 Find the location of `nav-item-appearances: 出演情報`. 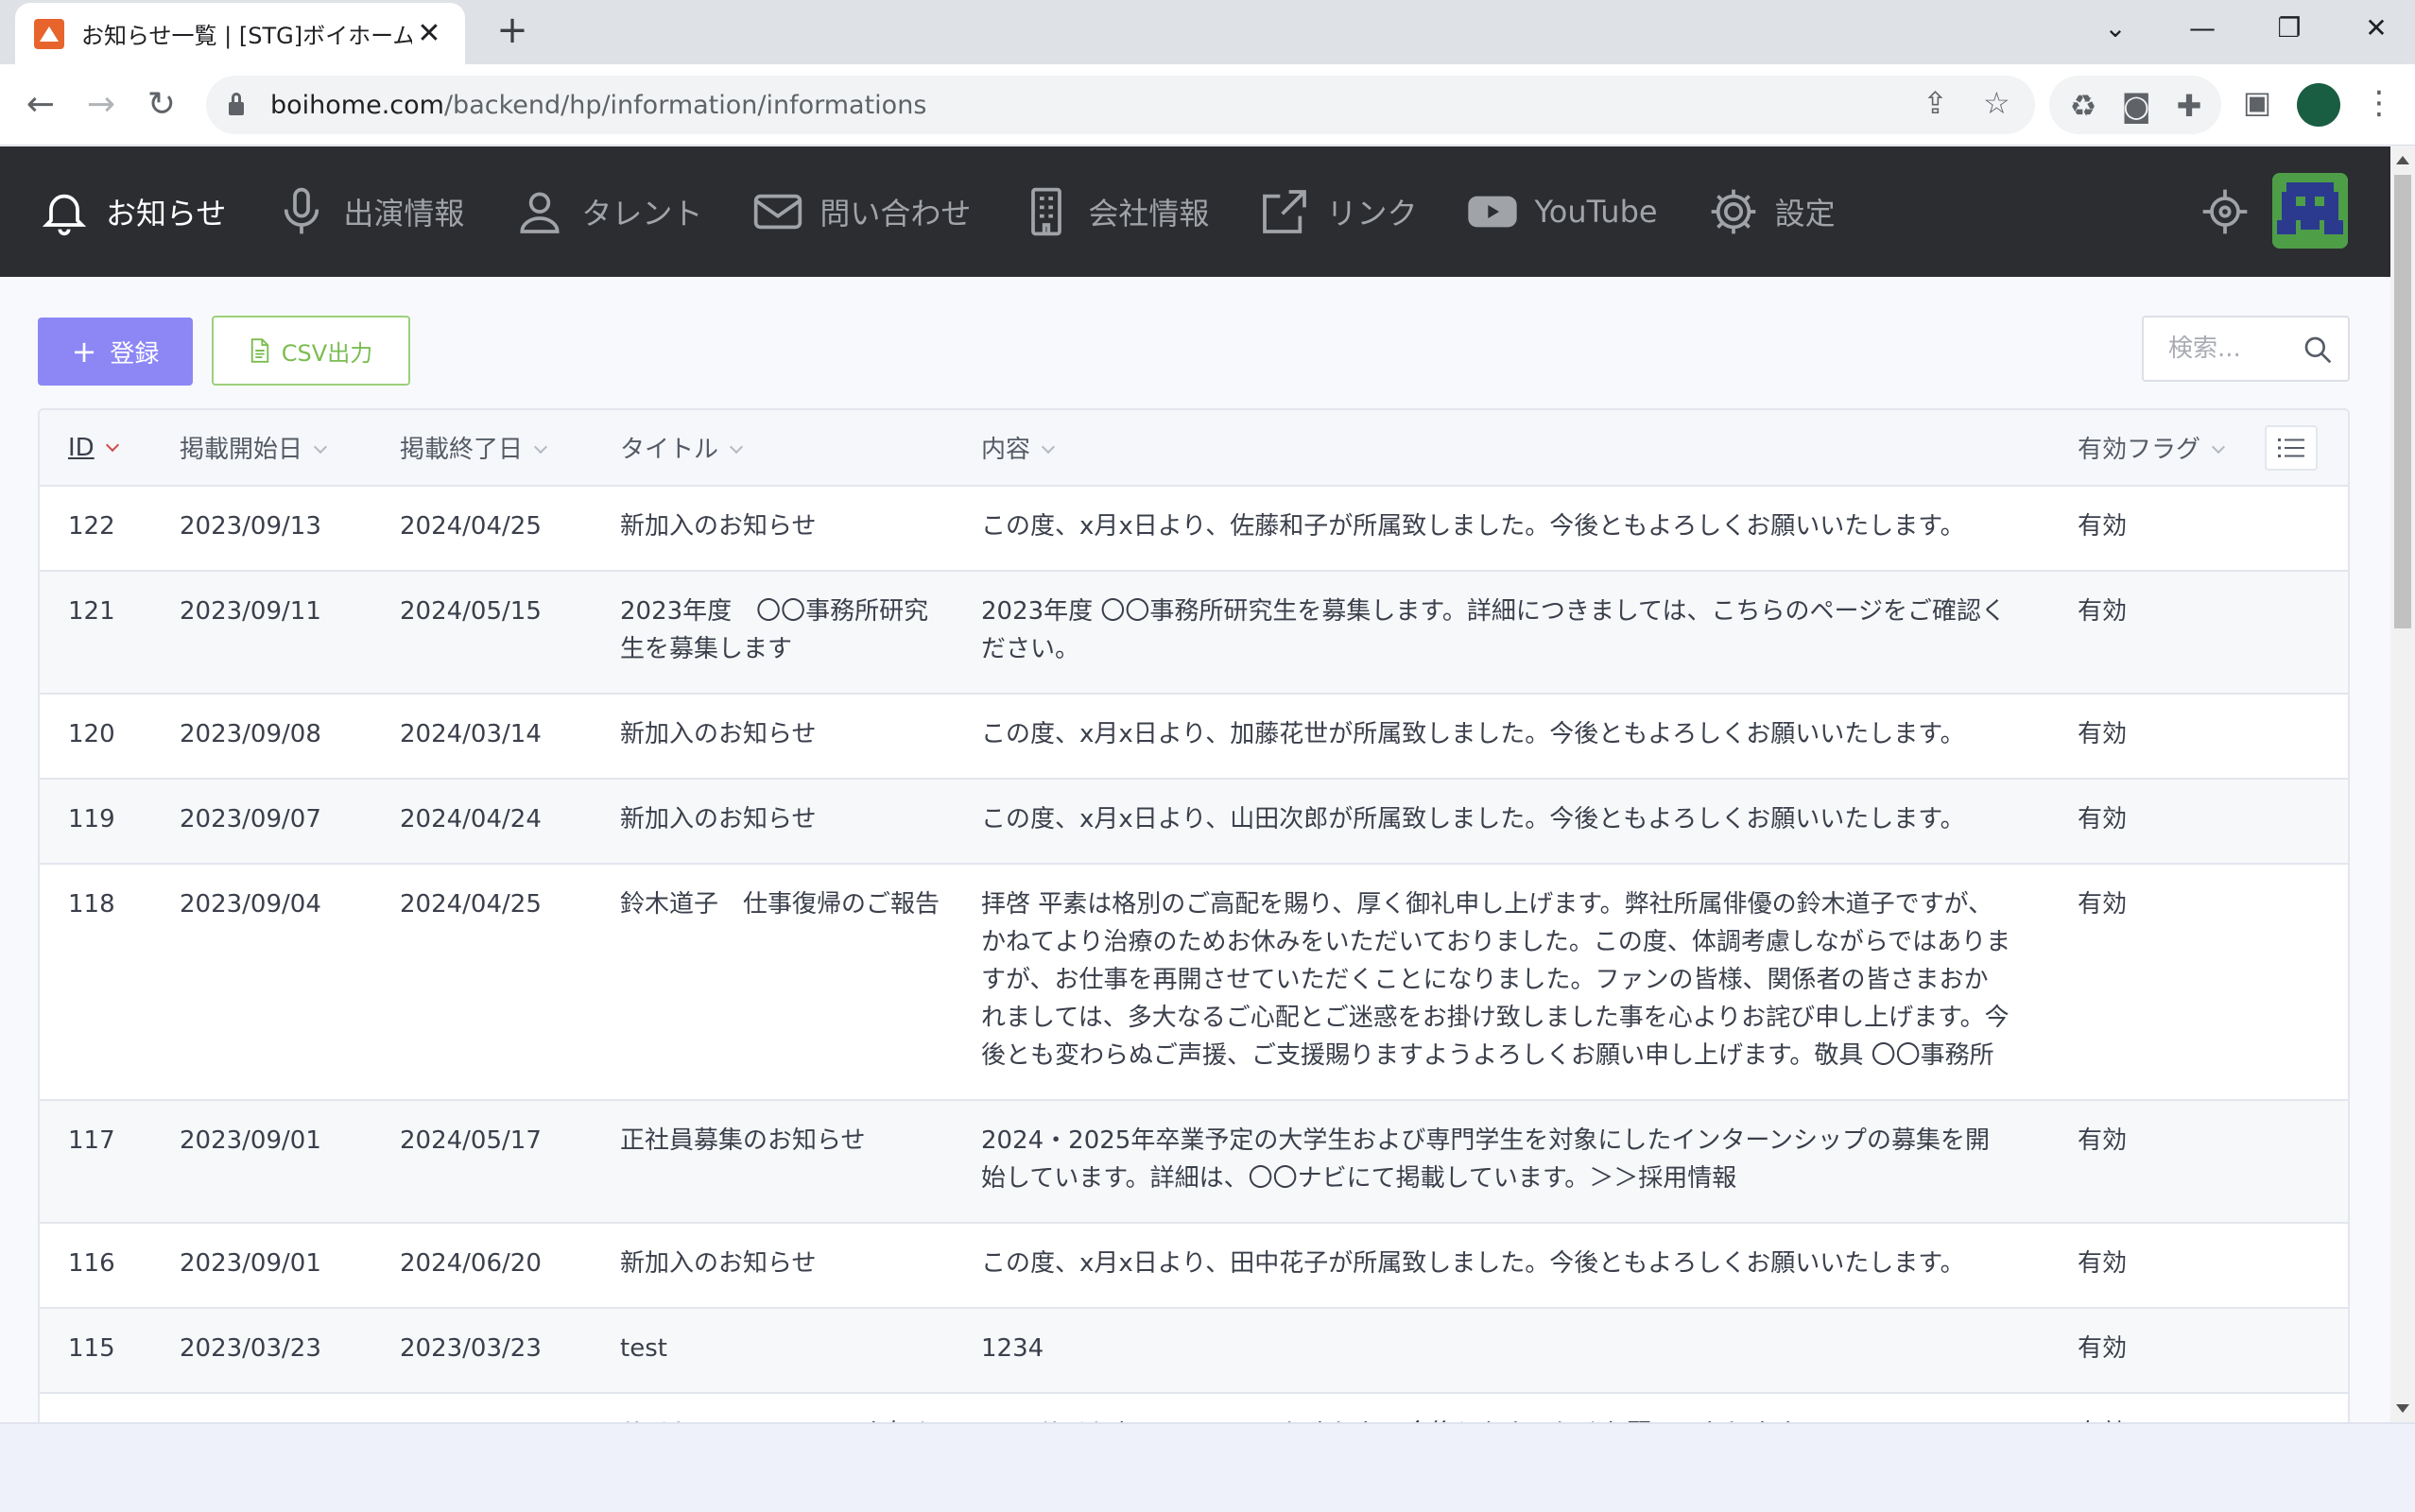

nav-item-appearances: 出演情報 is located at coordinates (370, 211).